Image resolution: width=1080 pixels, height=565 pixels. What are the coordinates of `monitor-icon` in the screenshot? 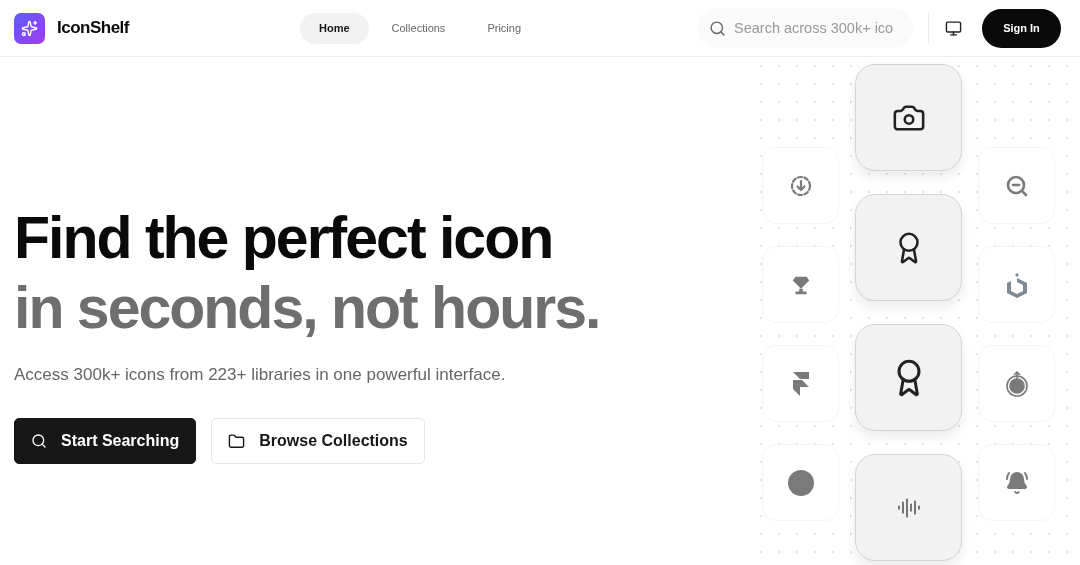 It's located at (953, 28).